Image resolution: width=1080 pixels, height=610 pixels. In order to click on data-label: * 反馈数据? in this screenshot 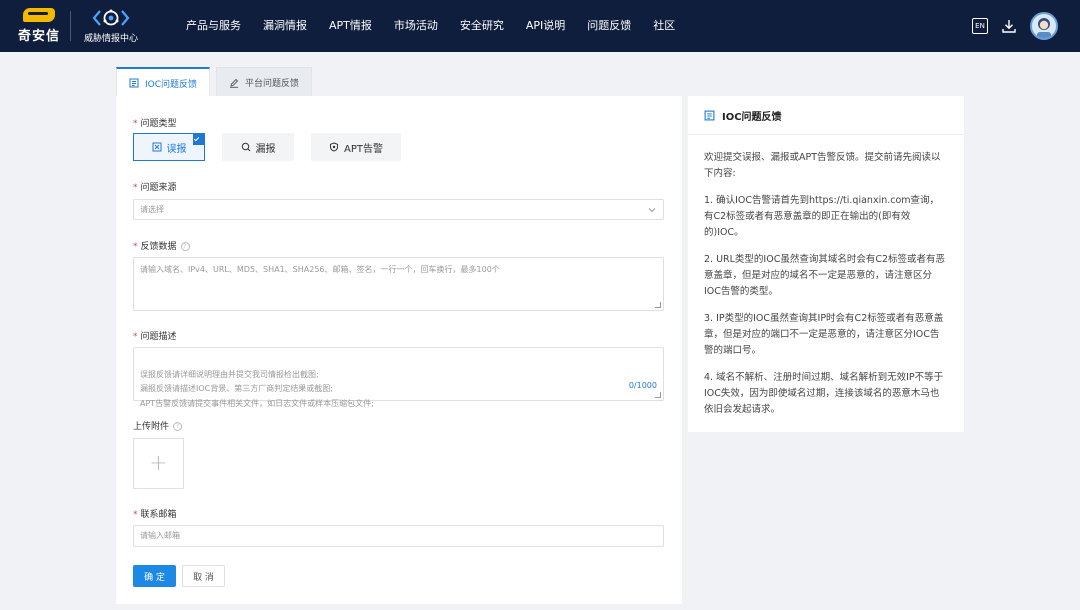, I will do `click(161, 245)`.